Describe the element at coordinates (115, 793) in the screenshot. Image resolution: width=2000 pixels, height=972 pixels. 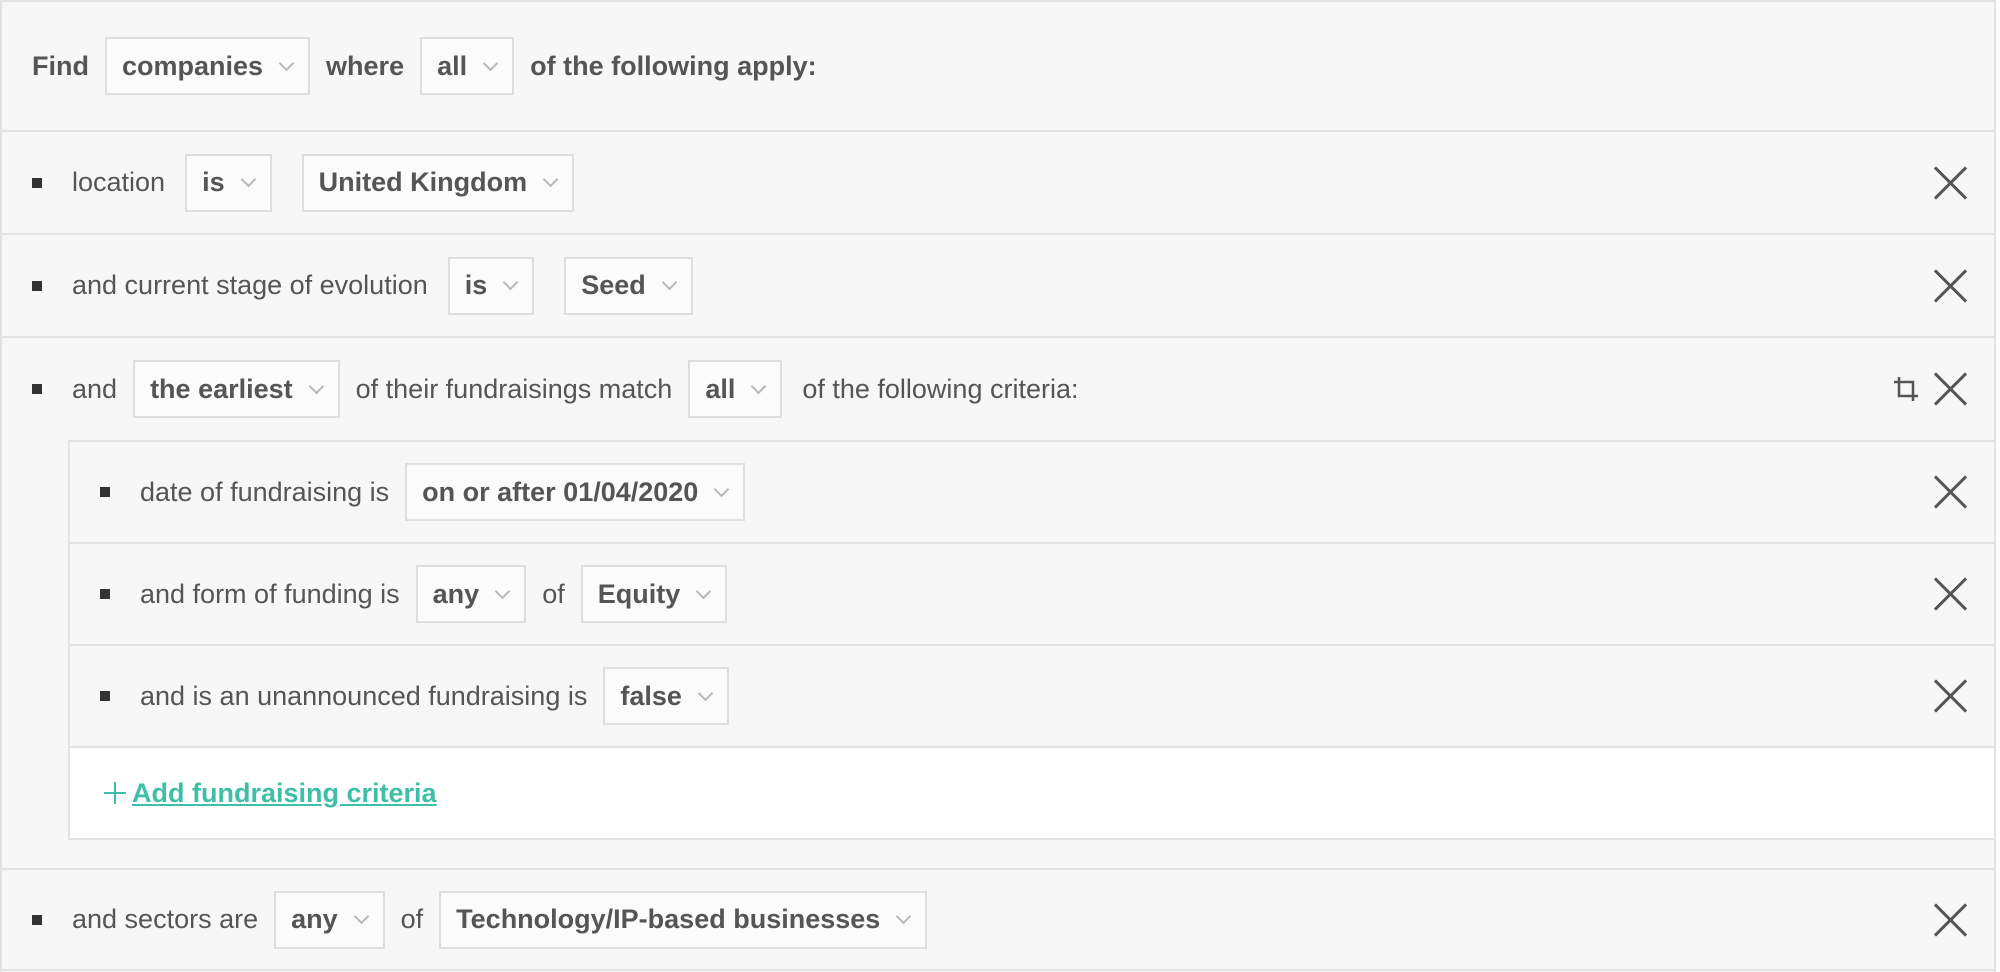
I see `plus-icon` at that location.